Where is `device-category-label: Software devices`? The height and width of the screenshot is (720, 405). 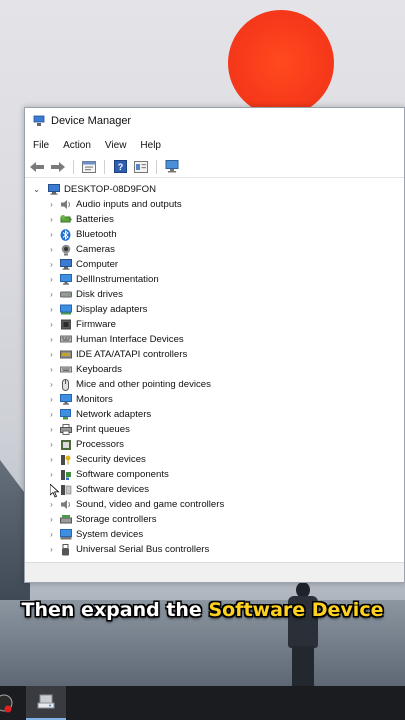 device-category-label: Software devices is located at coordinates (113, 489).